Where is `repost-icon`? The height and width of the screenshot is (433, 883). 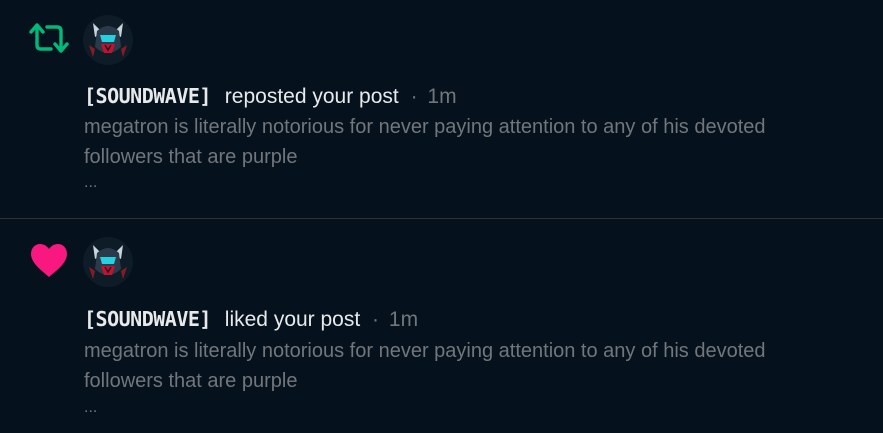 repost-icon is located at coordinates (49, 38).